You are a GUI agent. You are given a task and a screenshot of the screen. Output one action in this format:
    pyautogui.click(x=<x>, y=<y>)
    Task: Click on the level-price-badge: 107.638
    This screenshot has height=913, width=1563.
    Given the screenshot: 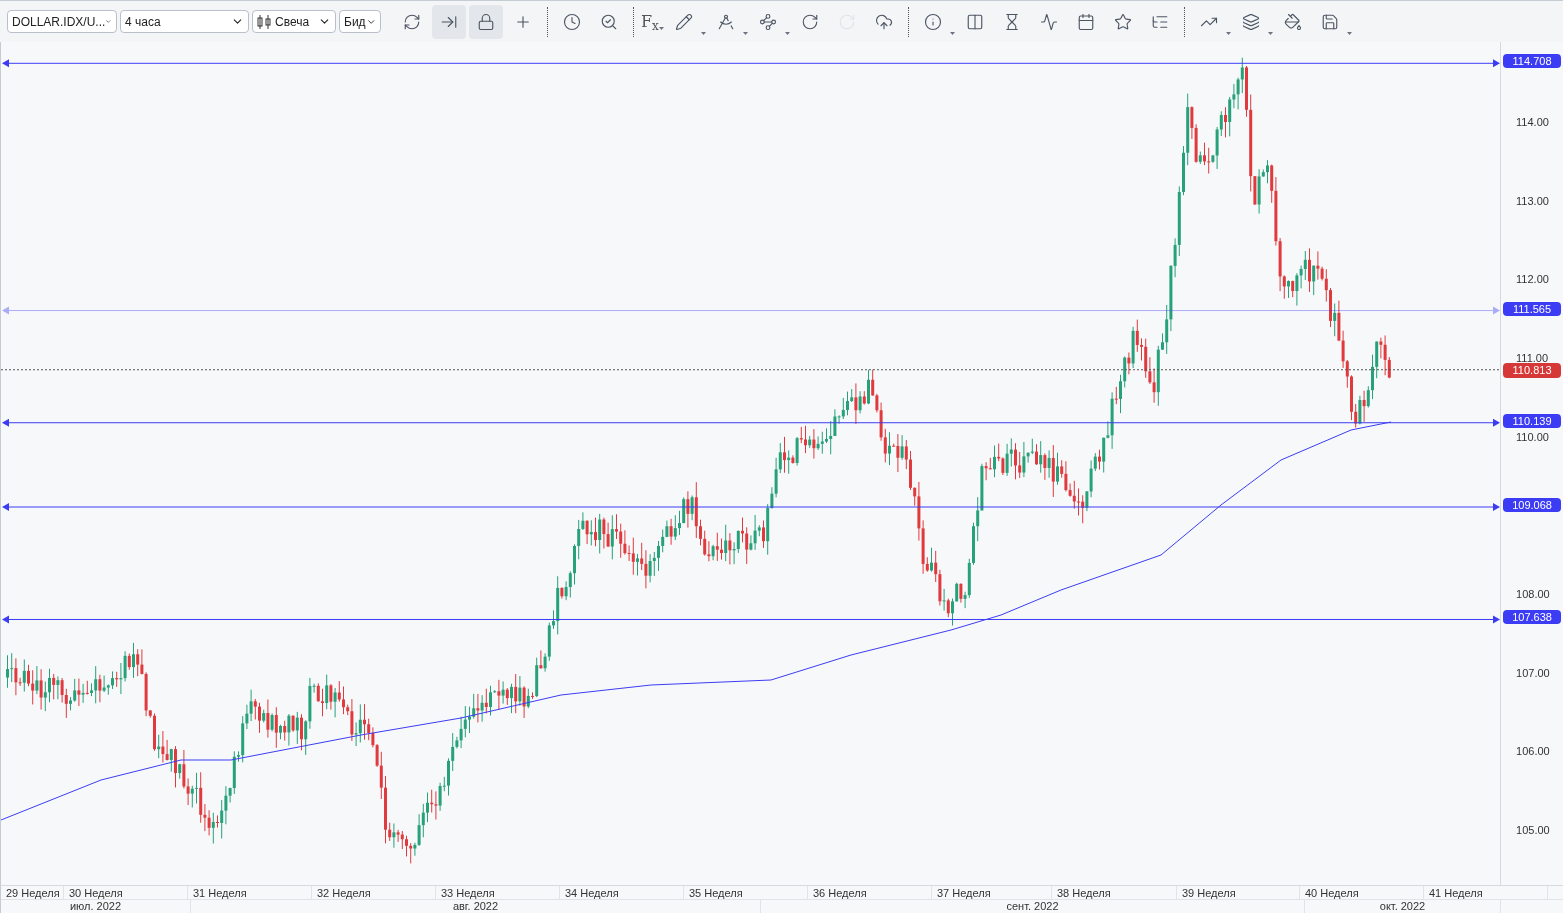 What is the action you would take?
    pyautogui.click(x=1532, y=617)
    